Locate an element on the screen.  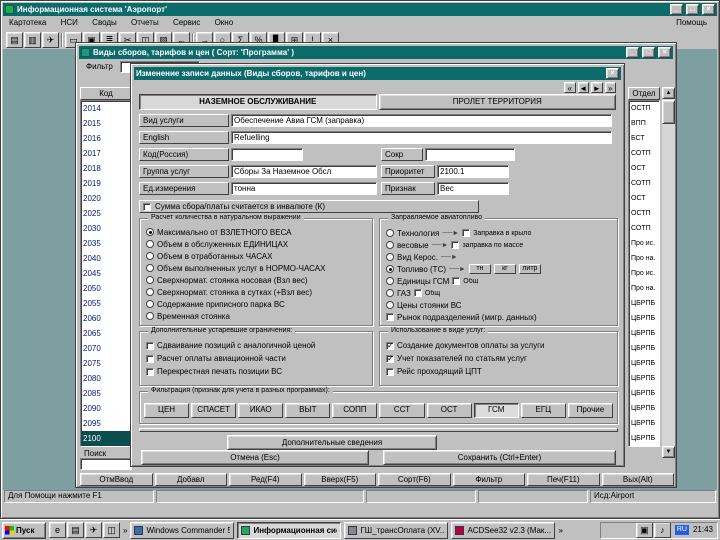
restriction-option: Расчет оплаты авиационной части is located at coordinates (256, 358).